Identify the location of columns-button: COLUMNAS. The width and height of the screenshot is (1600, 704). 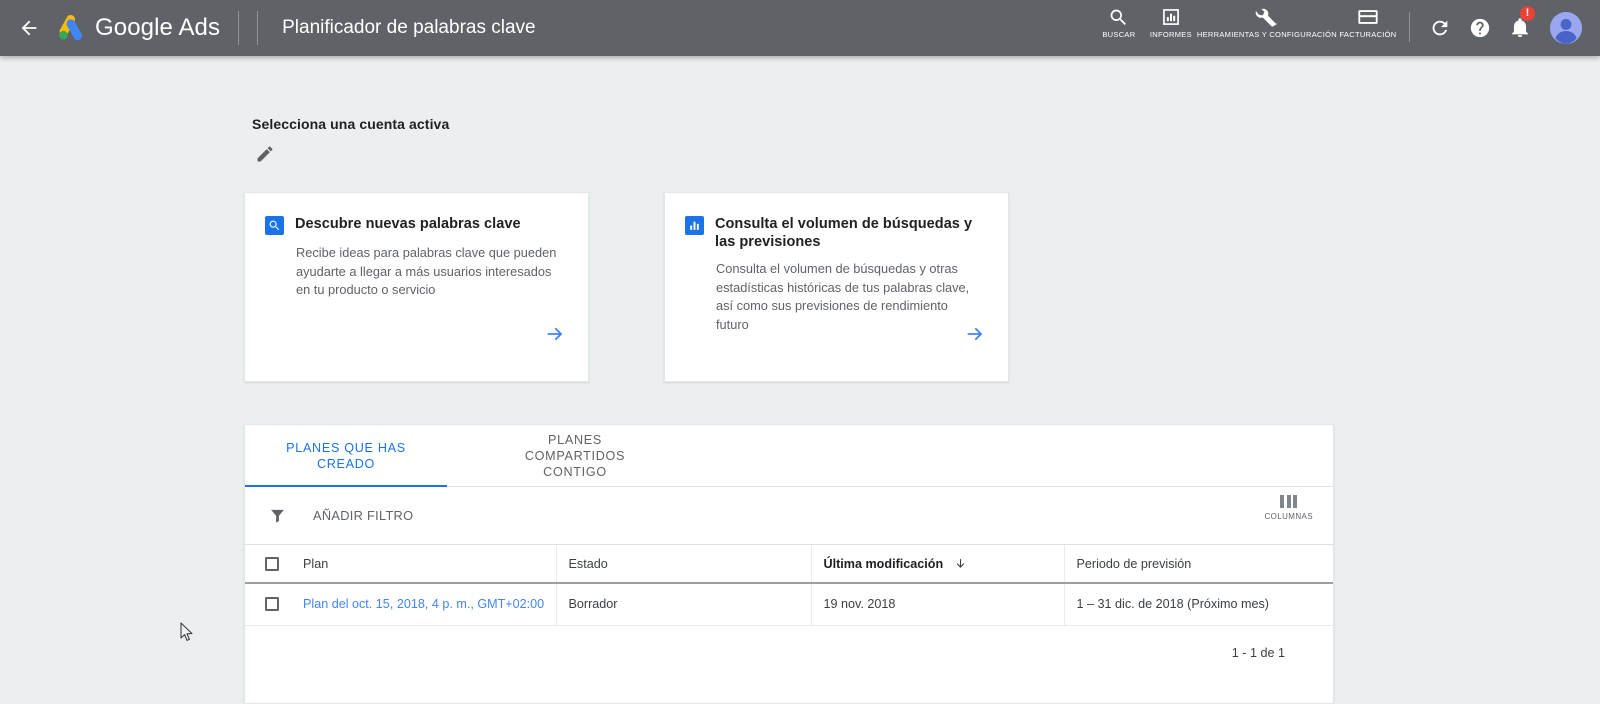
(1288, 508).